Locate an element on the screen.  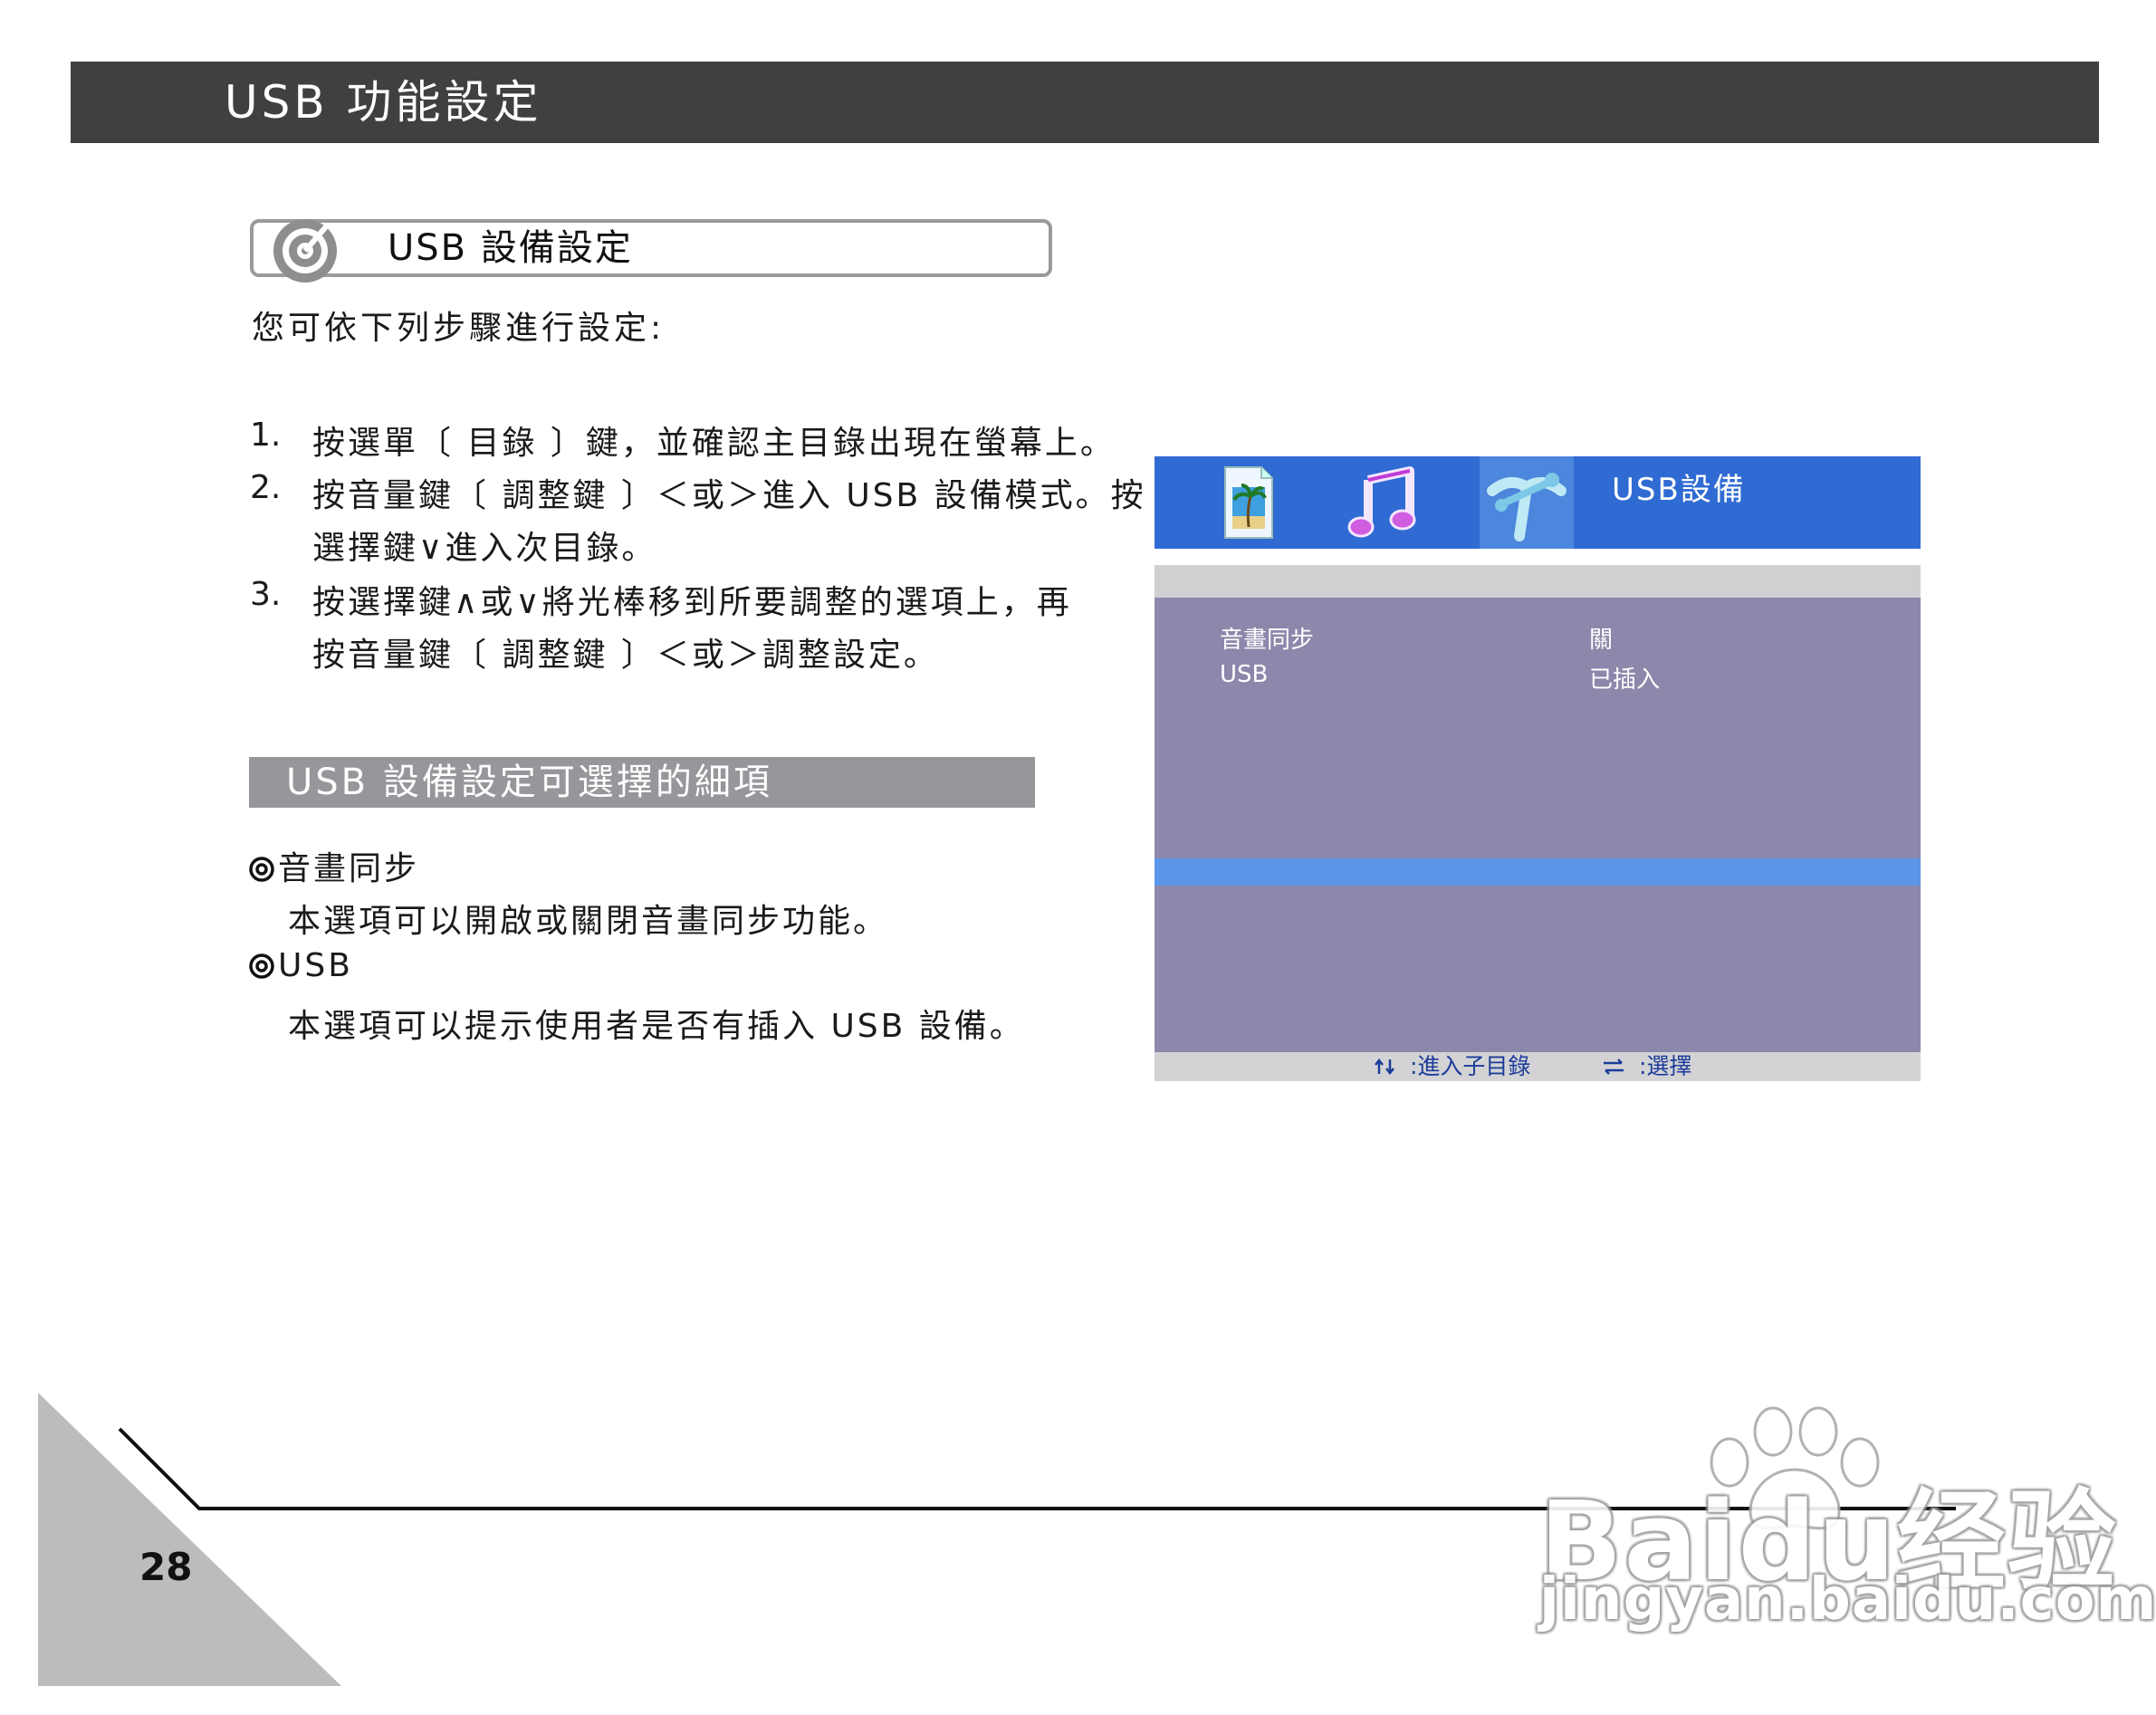
page-number: 28 is located at coordinates (166, 1567).